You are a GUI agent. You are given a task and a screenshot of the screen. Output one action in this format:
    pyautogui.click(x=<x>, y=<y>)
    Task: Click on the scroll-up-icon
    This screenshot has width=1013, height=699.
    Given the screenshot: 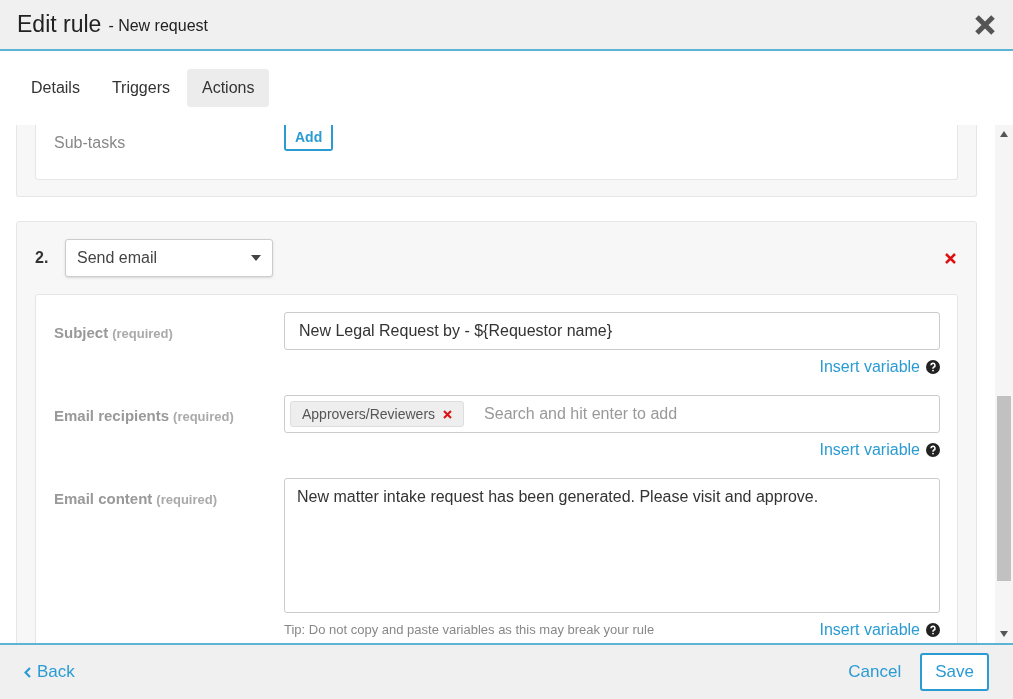 What is the action you would take?
    pyautogui.click(x=1004, y=134)
    